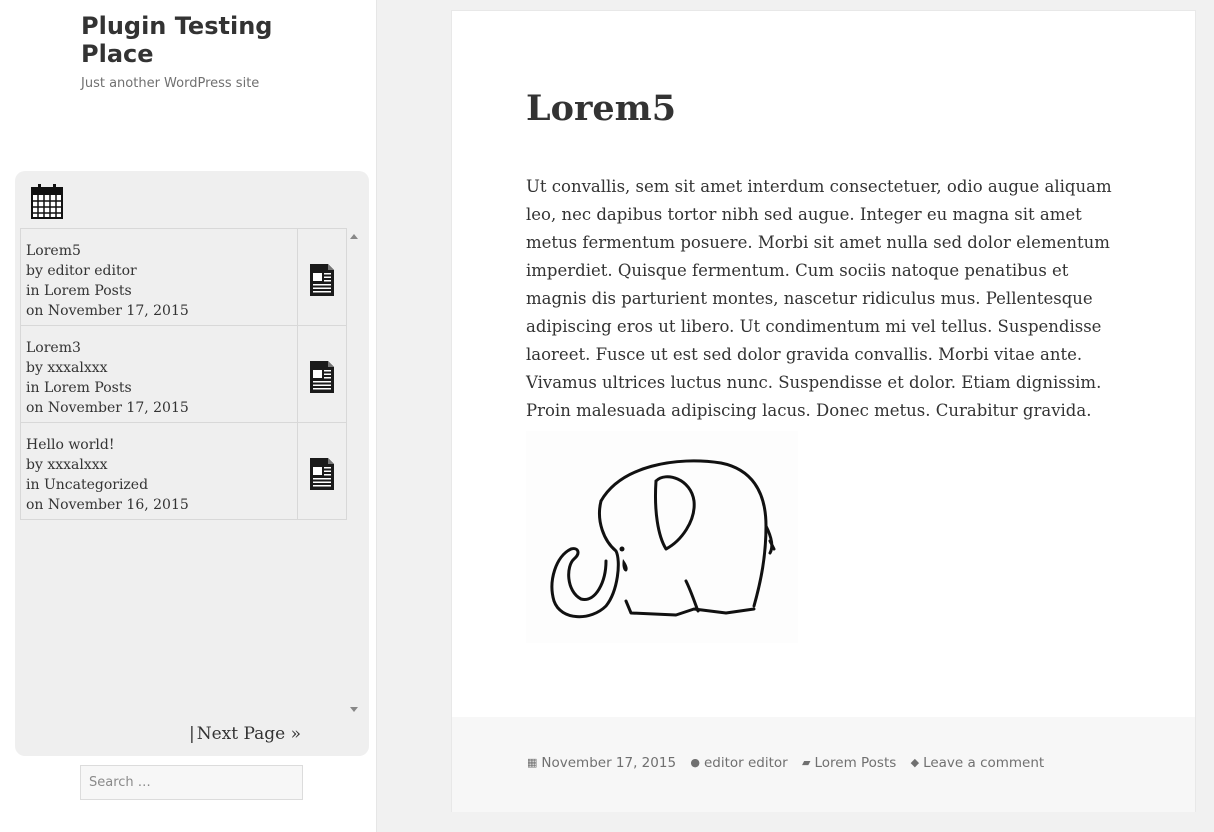 The width and height of the screenshot is (1214, 832). What do you see at coordinates (47, 201) in the screenshot?
I see `calendar-icon` at bounding box center [47, 201].